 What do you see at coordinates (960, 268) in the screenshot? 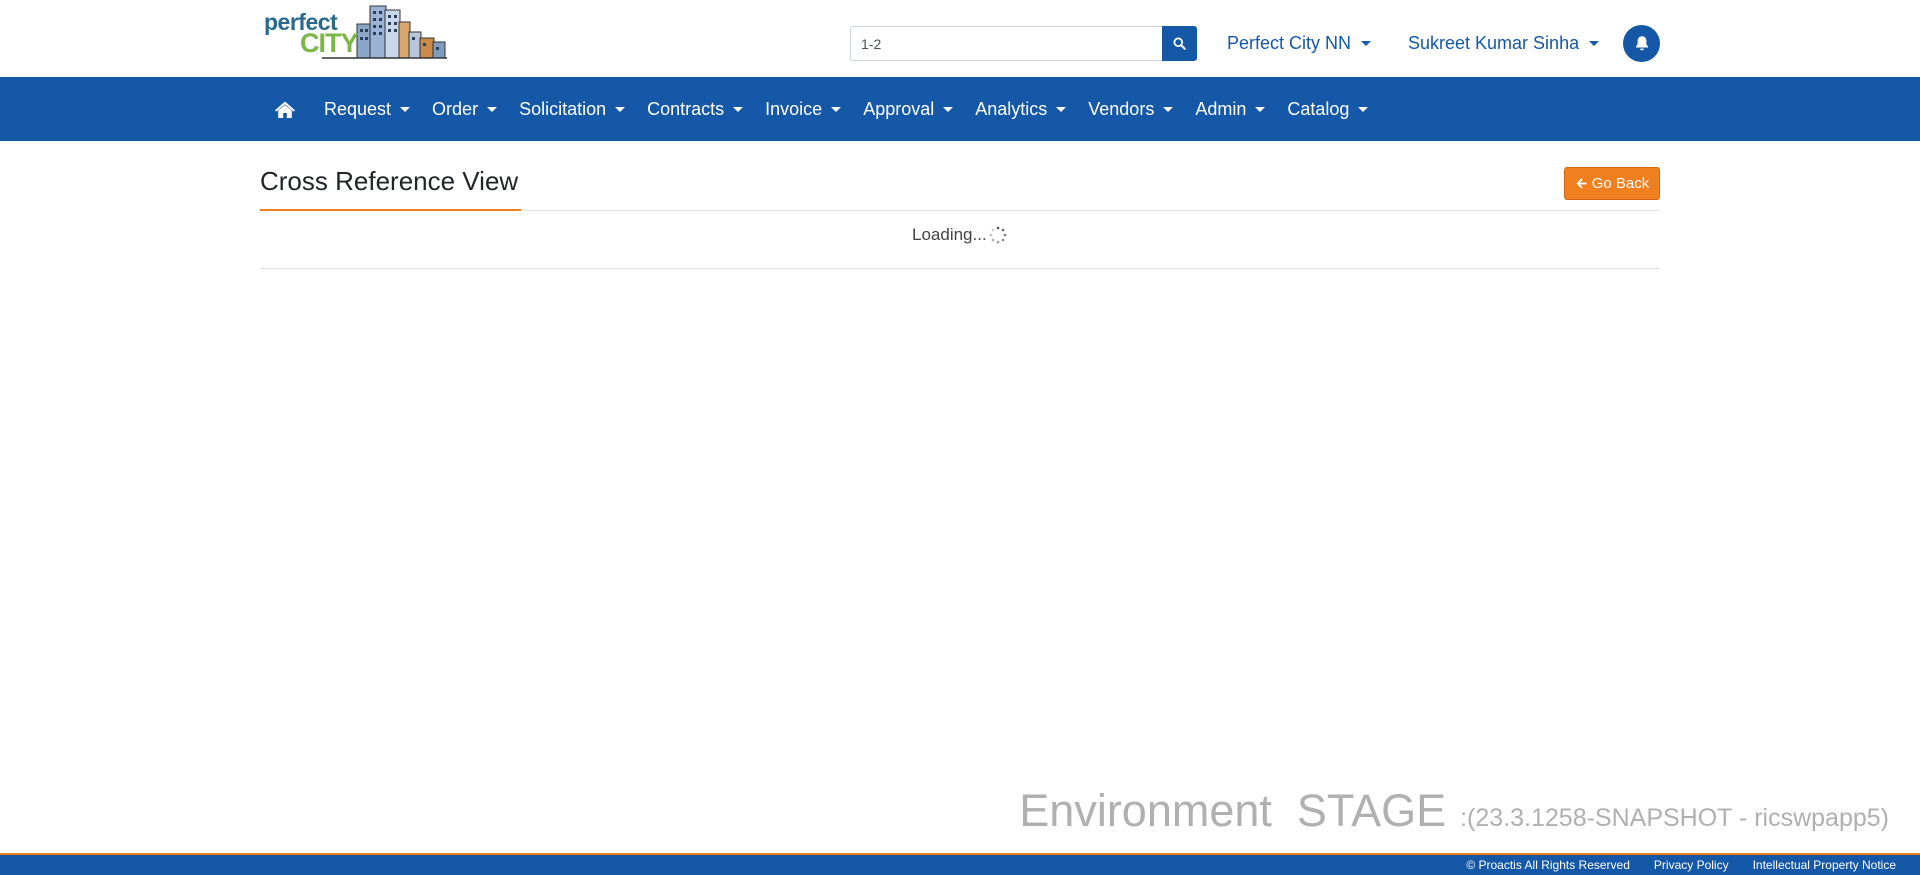
I see `content-divider` at bounding box center [960, 268].